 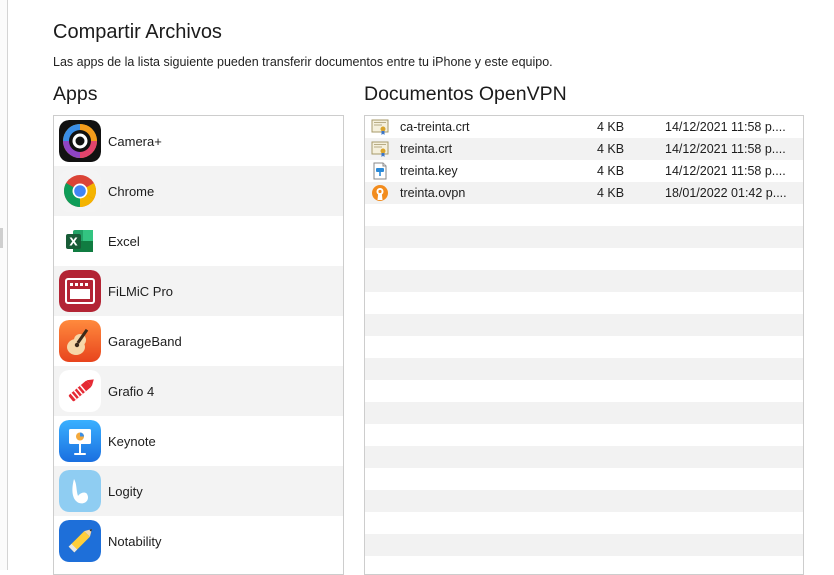 What do you see at coordinates (380, 171) in the screenshot?
I see `key-file-icon` at bounding box center [380, 171].